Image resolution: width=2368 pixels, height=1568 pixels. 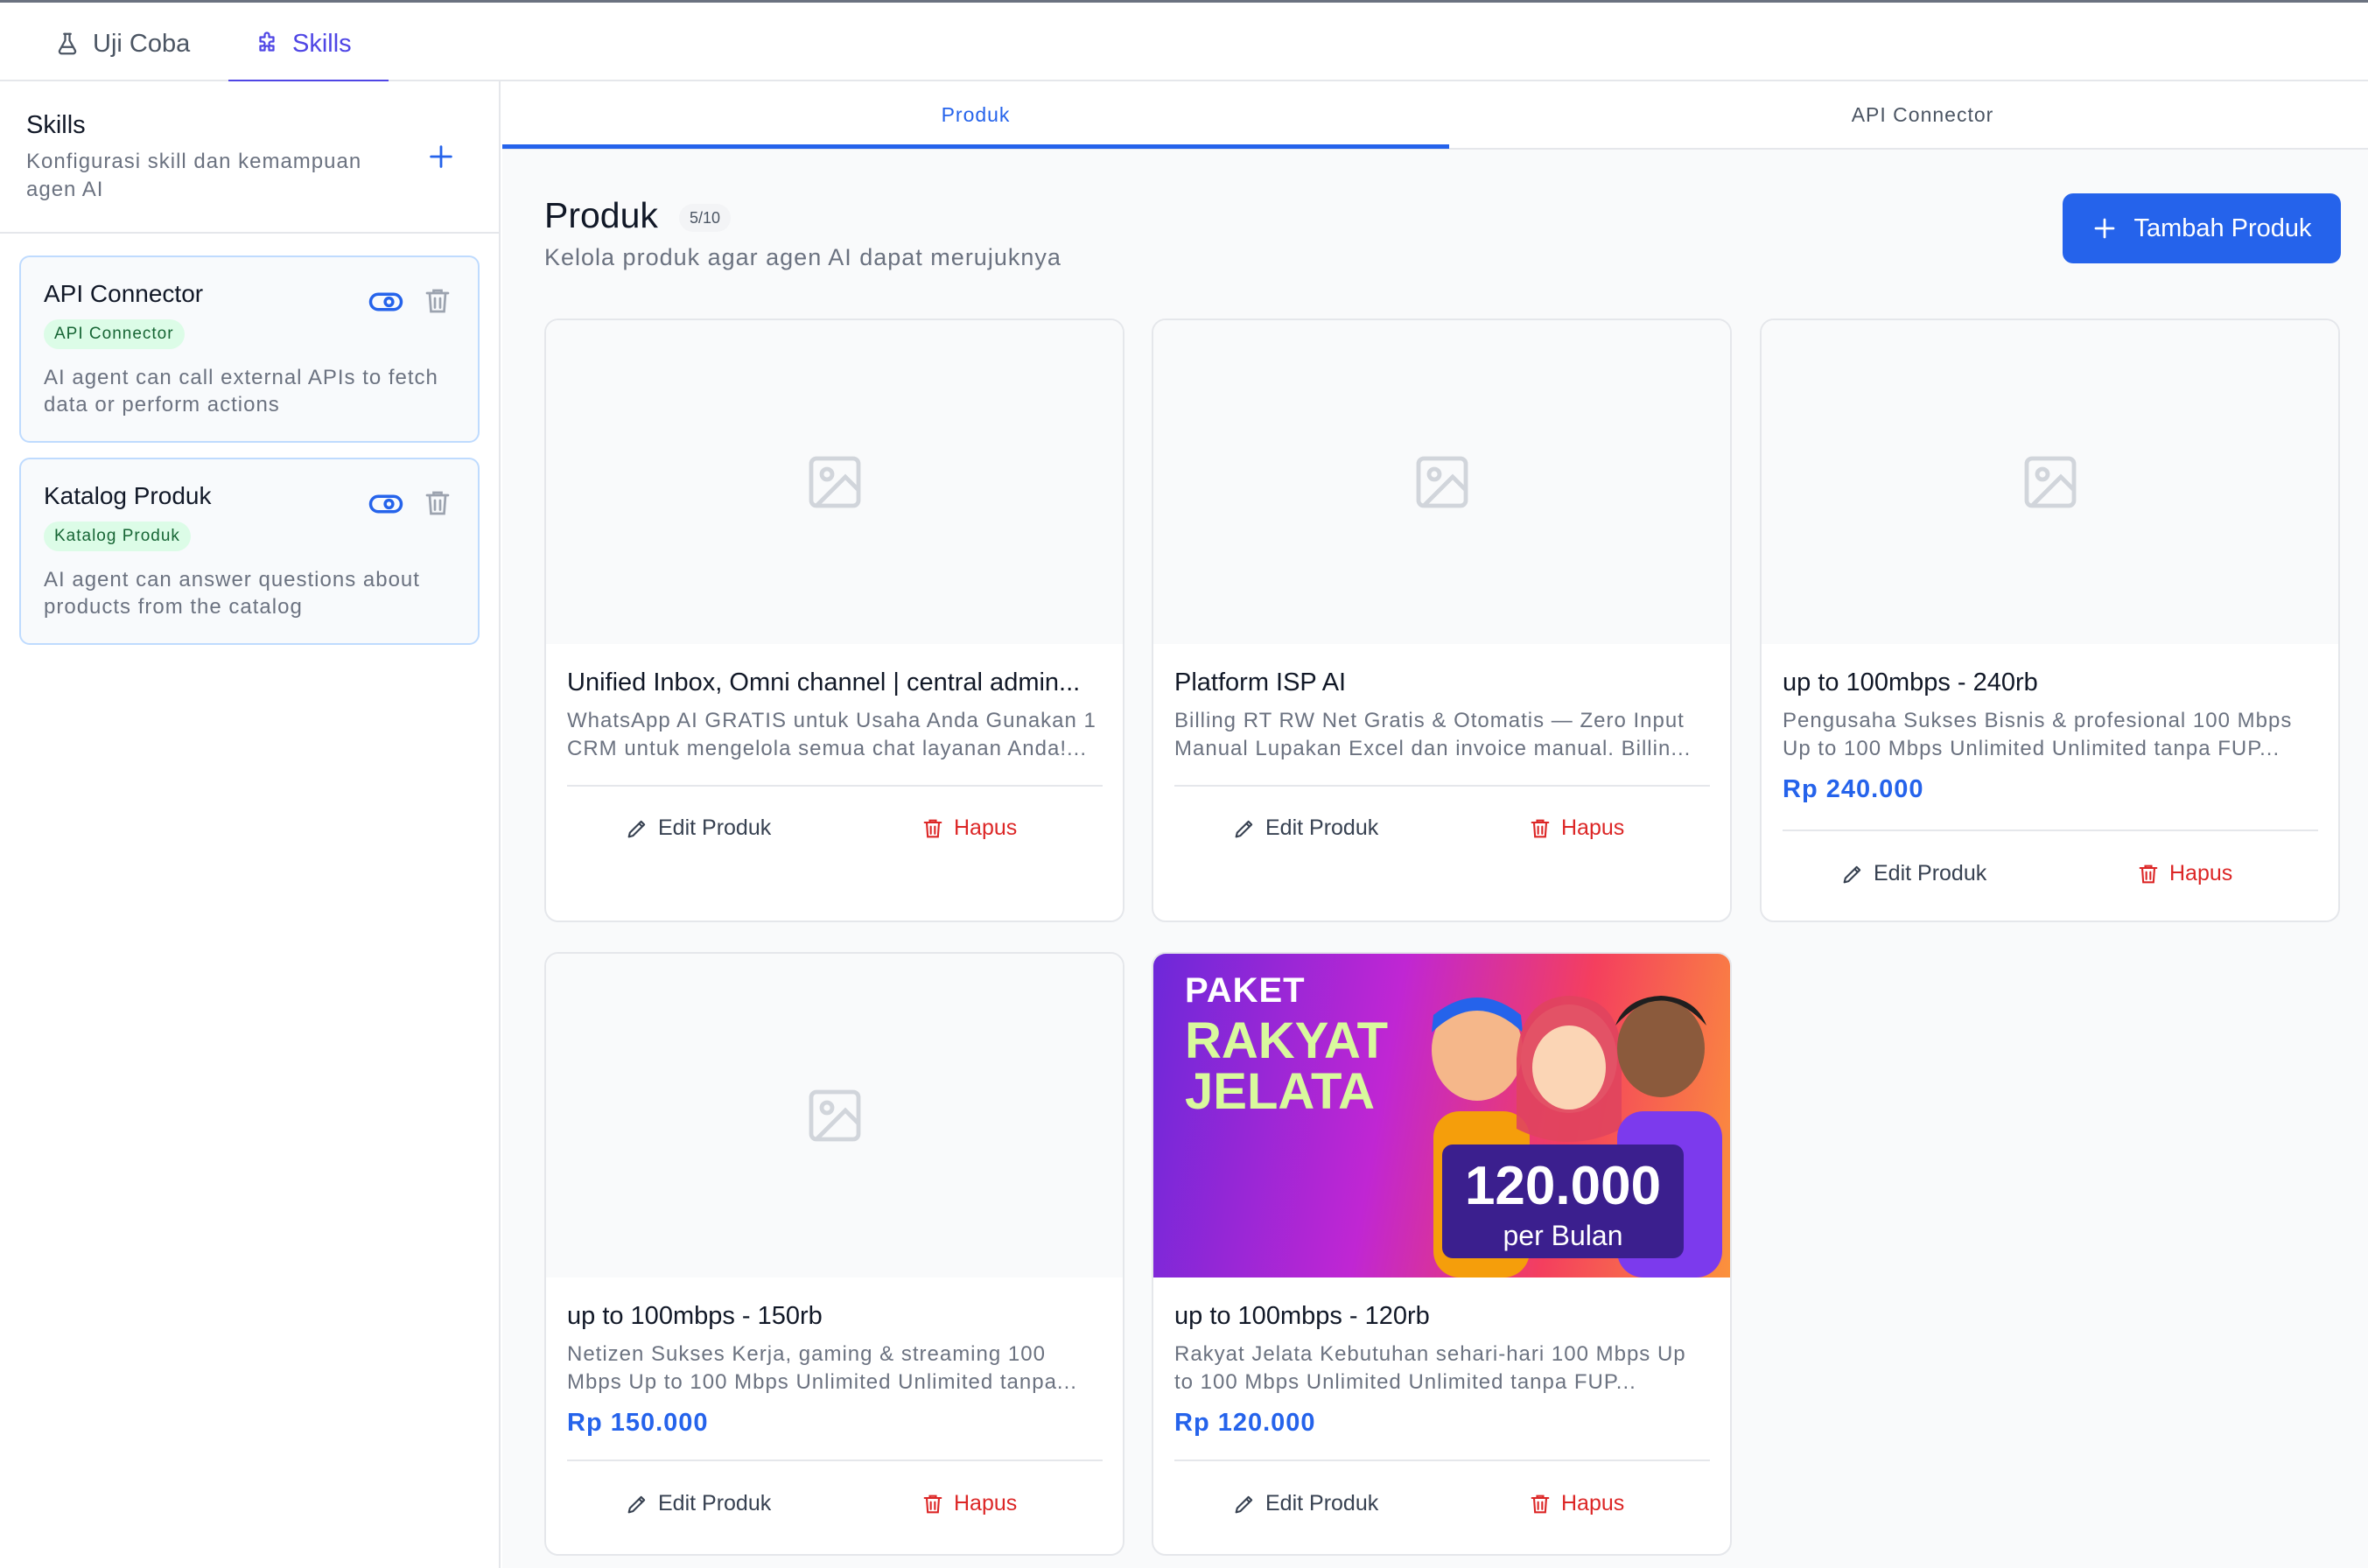 I want to click on product-count-badge: 5/10, so click(x=705, y=218).